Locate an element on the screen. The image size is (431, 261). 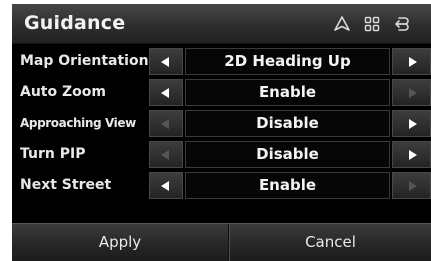
footer-bar: Apply Cancel is located at coordinates (221, 242).